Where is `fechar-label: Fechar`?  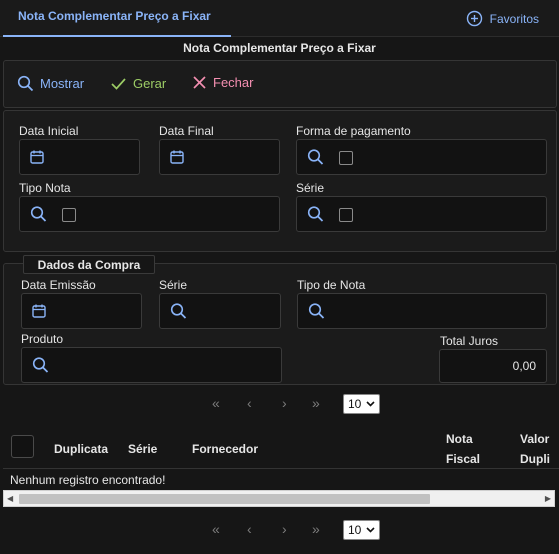
fechar-label: Fechar is located at coordinates (233, 82).